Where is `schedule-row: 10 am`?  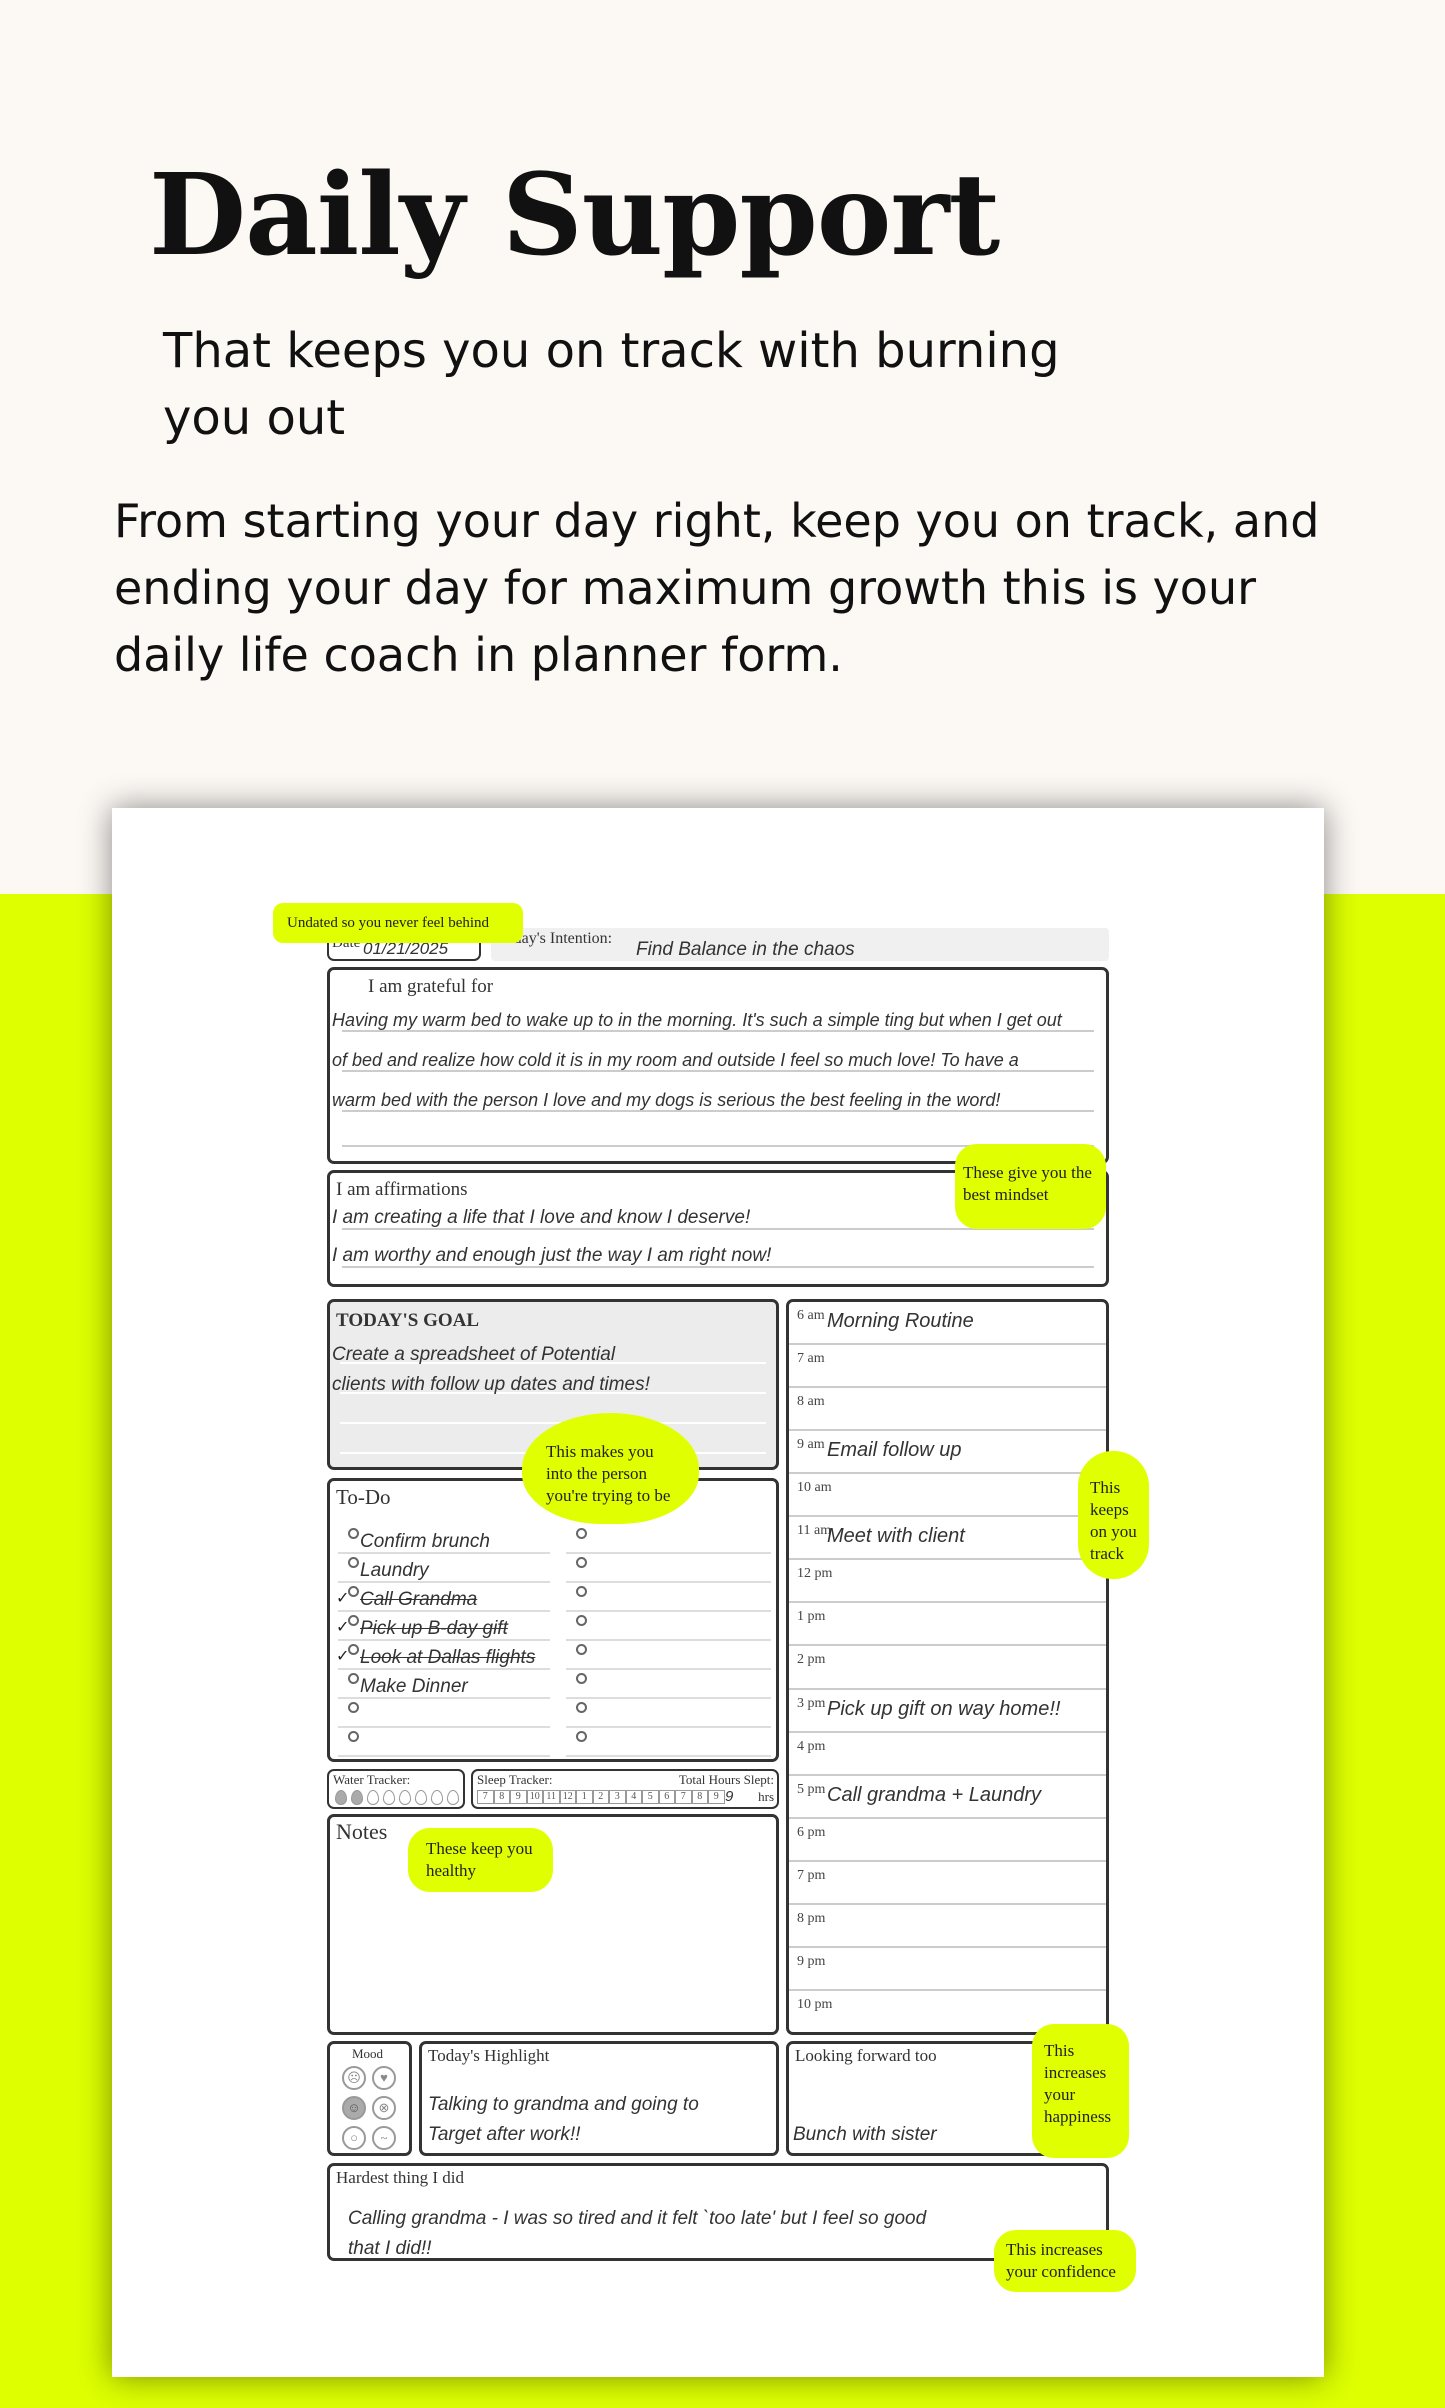 schedule-row: 10 am is located at coordinates (947, 1496).